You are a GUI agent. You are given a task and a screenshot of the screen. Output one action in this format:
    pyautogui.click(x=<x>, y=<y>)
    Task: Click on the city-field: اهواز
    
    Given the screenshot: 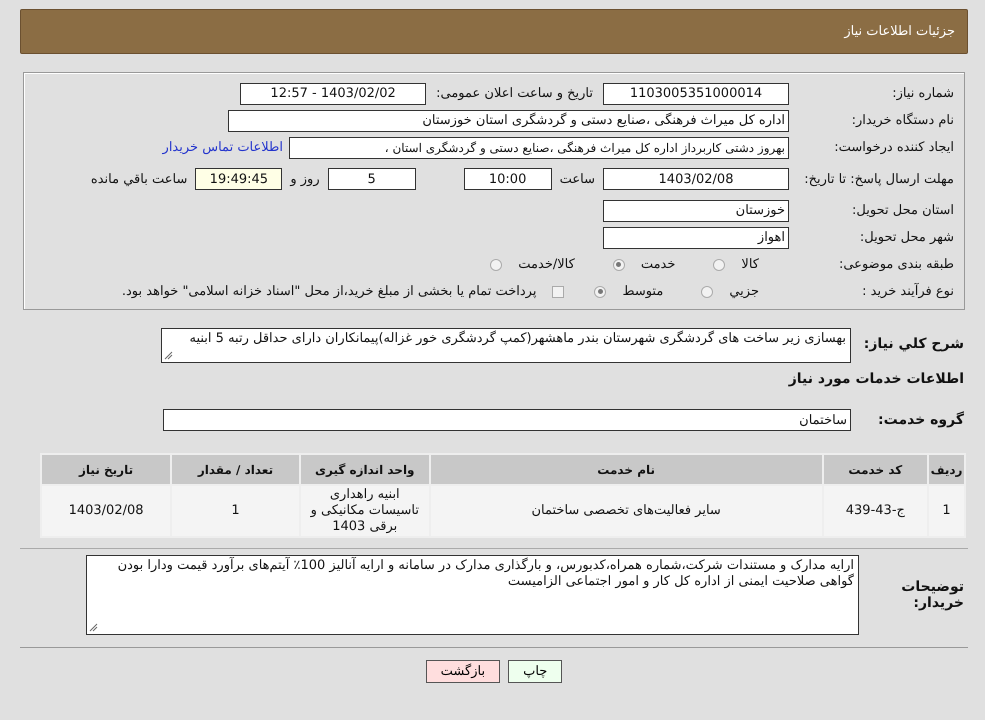 What is the action you would take?
    pyautogui.click(x=696, y=237)
    